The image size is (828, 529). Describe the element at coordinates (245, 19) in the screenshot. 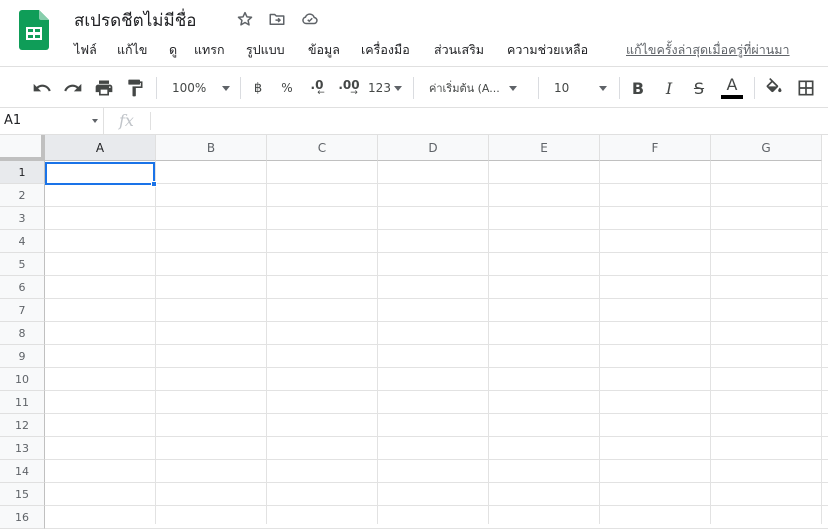

I see `star-icon` at that location.